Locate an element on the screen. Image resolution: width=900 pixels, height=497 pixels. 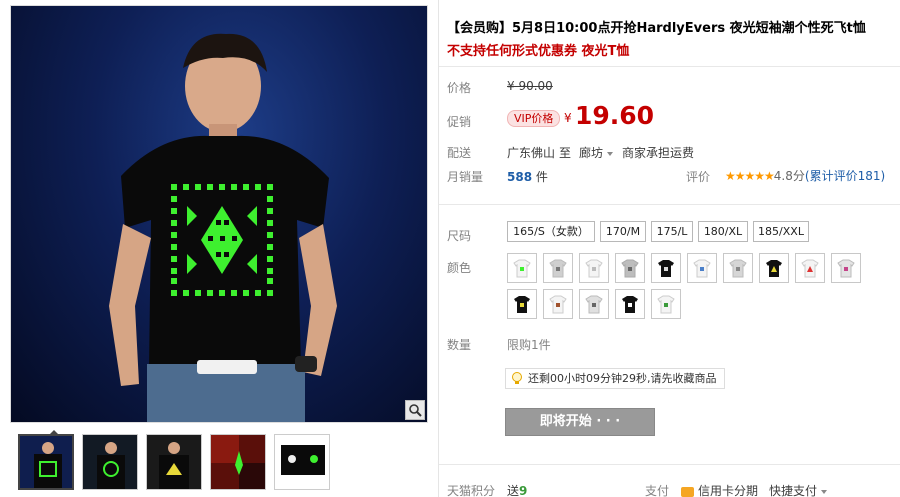
color-label: 颜色 is located at coordinates (459, 268).